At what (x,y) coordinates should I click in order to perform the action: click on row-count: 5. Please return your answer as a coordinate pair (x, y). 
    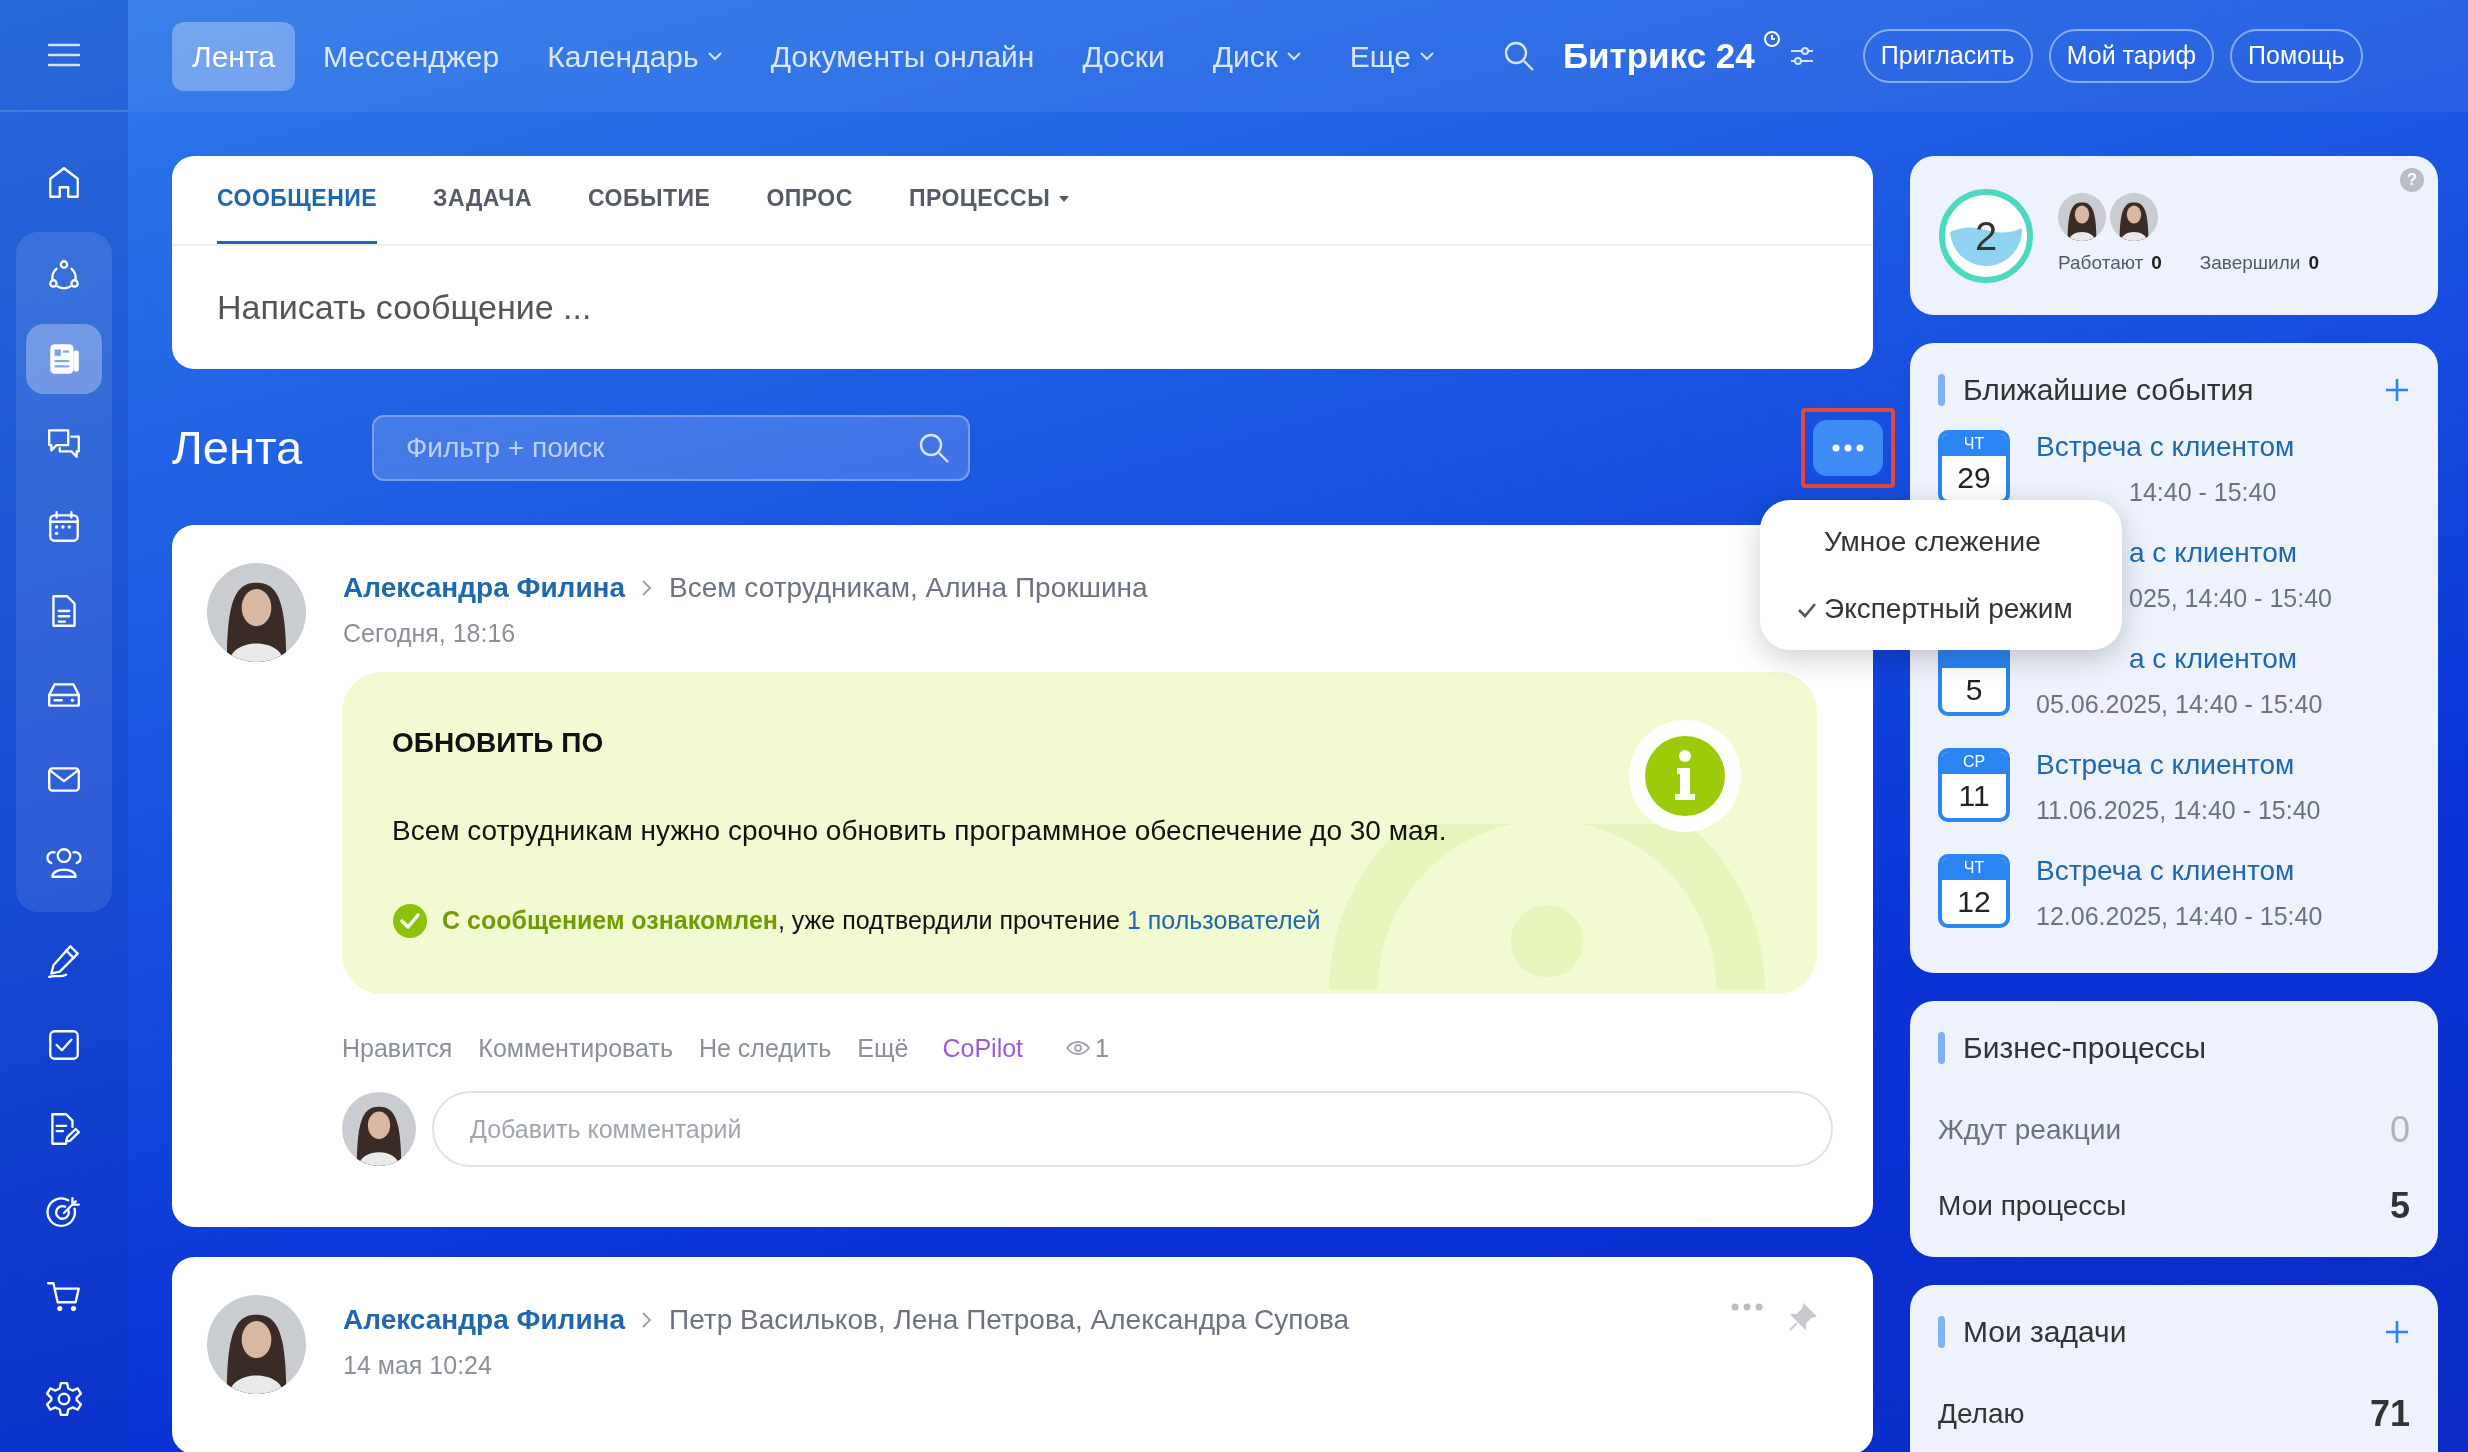
    Looking at the image, I should click on (2399, 1206).